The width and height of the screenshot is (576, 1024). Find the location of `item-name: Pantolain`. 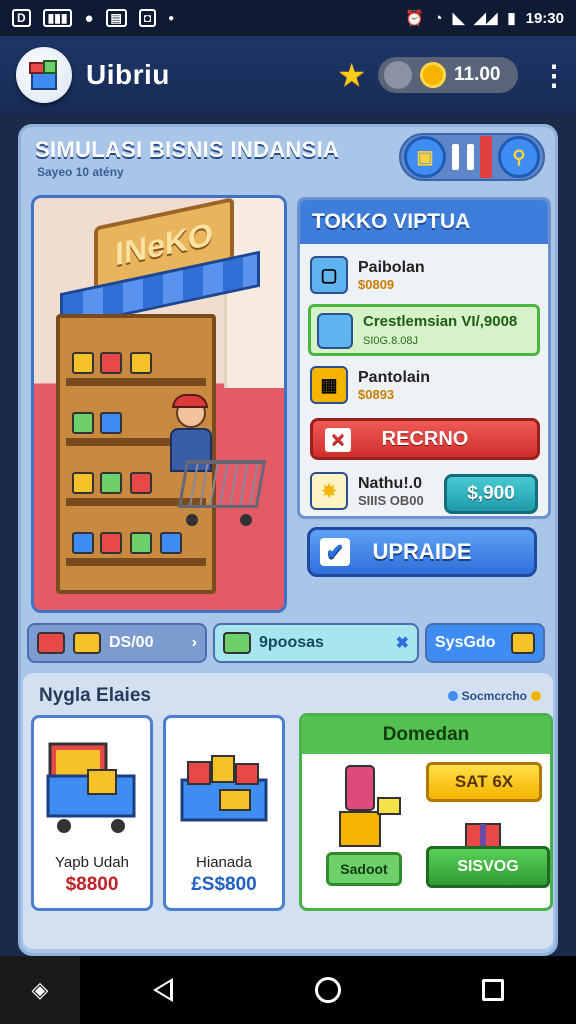

item-name: Pantolain is located at coordinates (394, 377).